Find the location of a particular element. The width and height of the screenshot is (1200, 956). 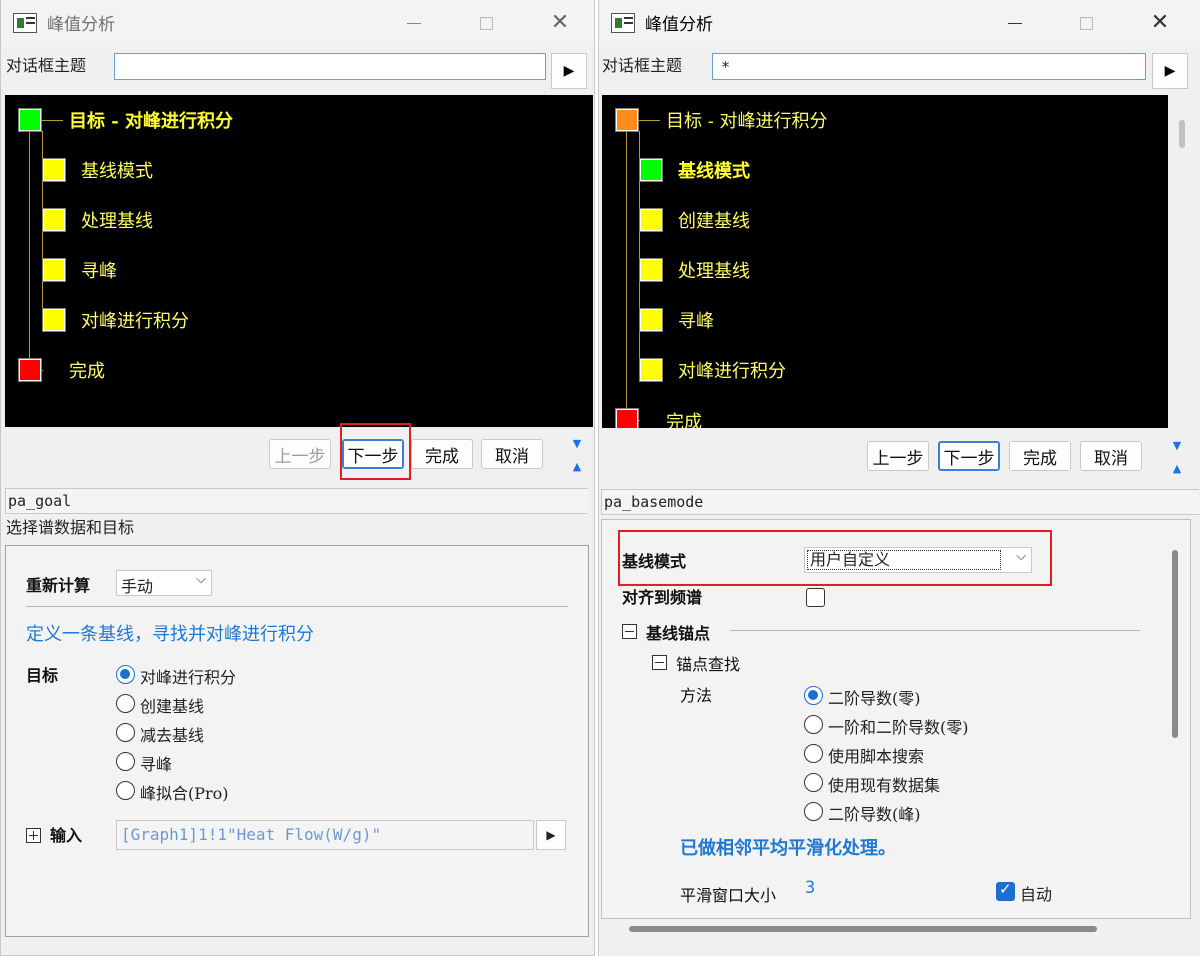

goal-radio-create-baseline is located at coordinates (125, 703).